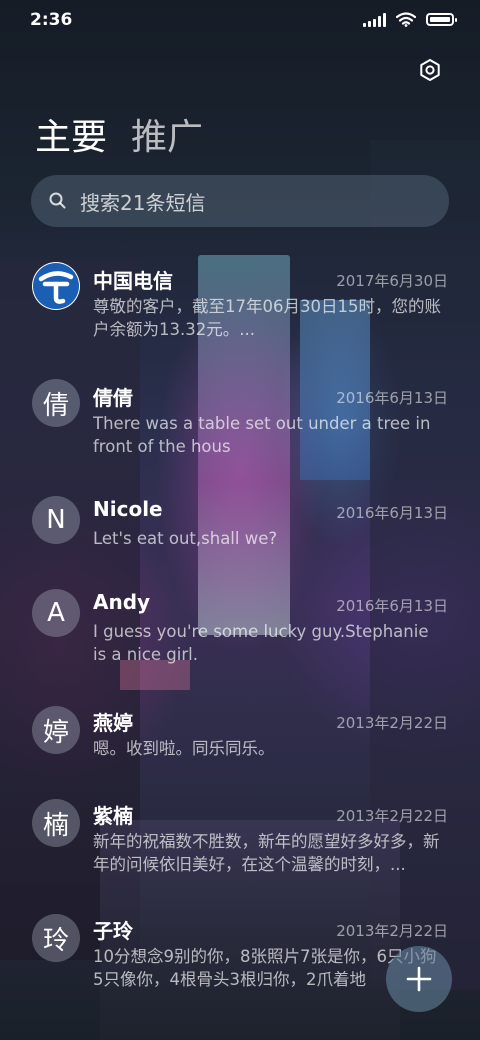 This screenshot has height=1040, width=480. Describe the element at coordinates (185, 538) in the screenshot. I see `message-snippet: Let's eat out,shall we?` at that location.